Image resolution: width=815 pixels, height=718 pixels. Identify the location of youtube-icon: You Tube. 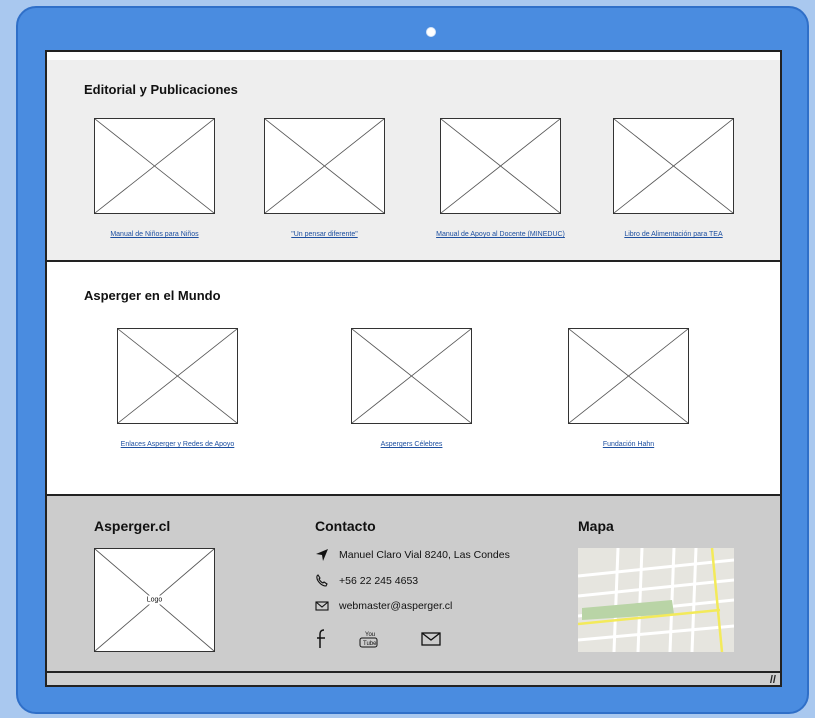
(368, 639).